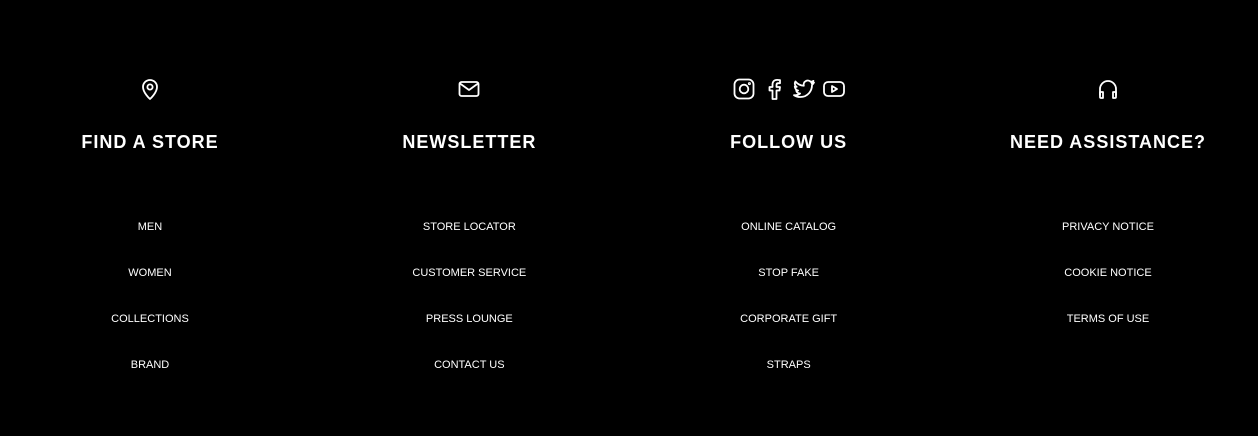 This screenshot has width=1258, height=436. Describe the element at coordinates (788, 227) in the screenshot. I see `footer-link-online-catalog: ONLINE CATALOG` at that location.